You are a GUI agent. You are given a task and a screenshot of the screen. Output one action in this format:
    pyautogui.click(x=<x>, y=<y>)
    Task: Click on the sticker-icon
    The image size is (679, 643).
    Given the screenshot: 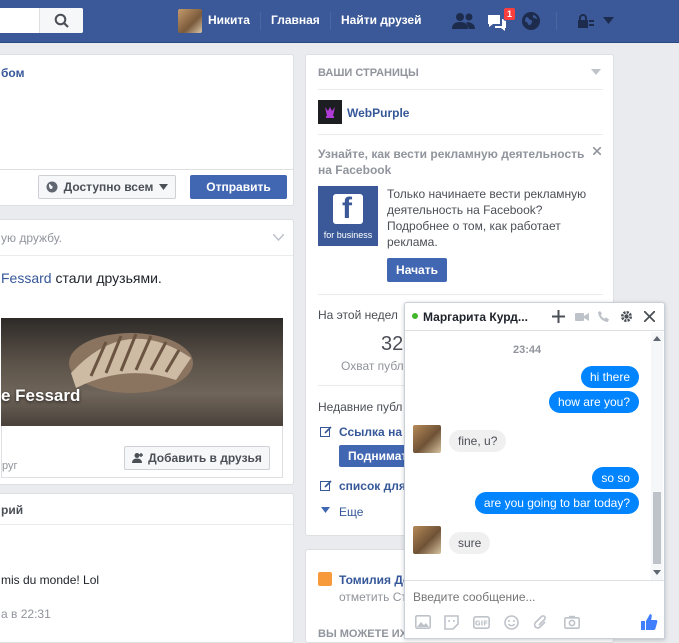 What is the action you would take?
    pyautogui.click(x=451, y=622)
    